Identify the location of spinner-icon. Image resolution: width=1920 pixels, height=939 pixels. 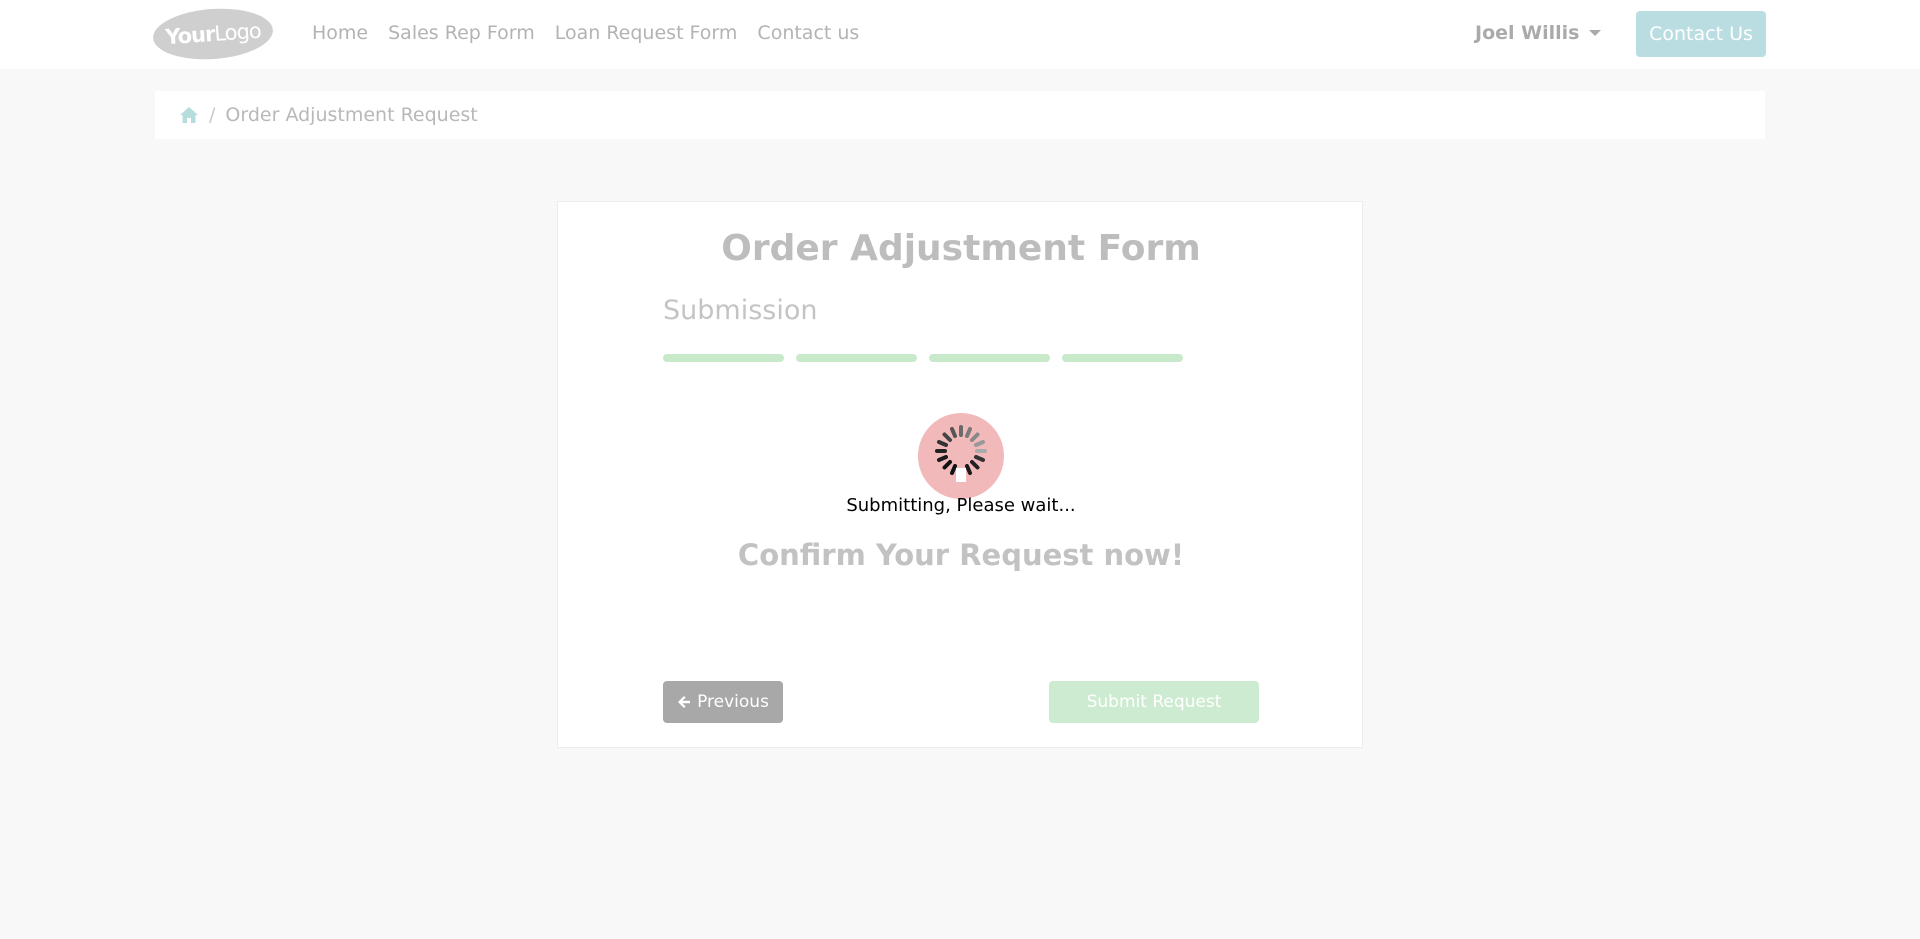
(961, 453).